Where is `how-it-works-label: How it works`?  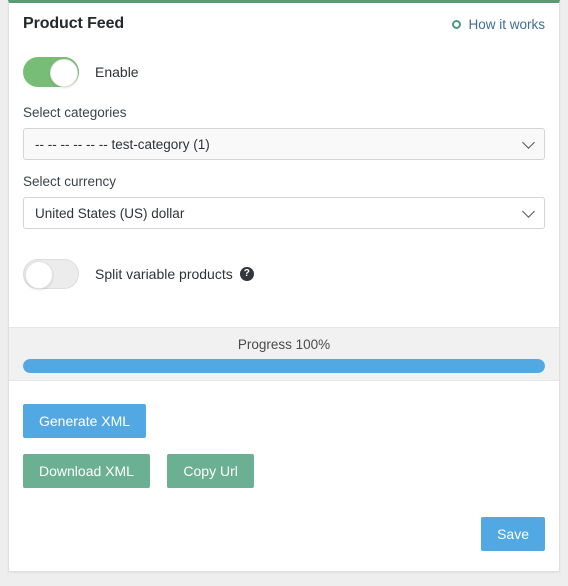 how-it-works-label: How it works is located at coordinates (506, 24).